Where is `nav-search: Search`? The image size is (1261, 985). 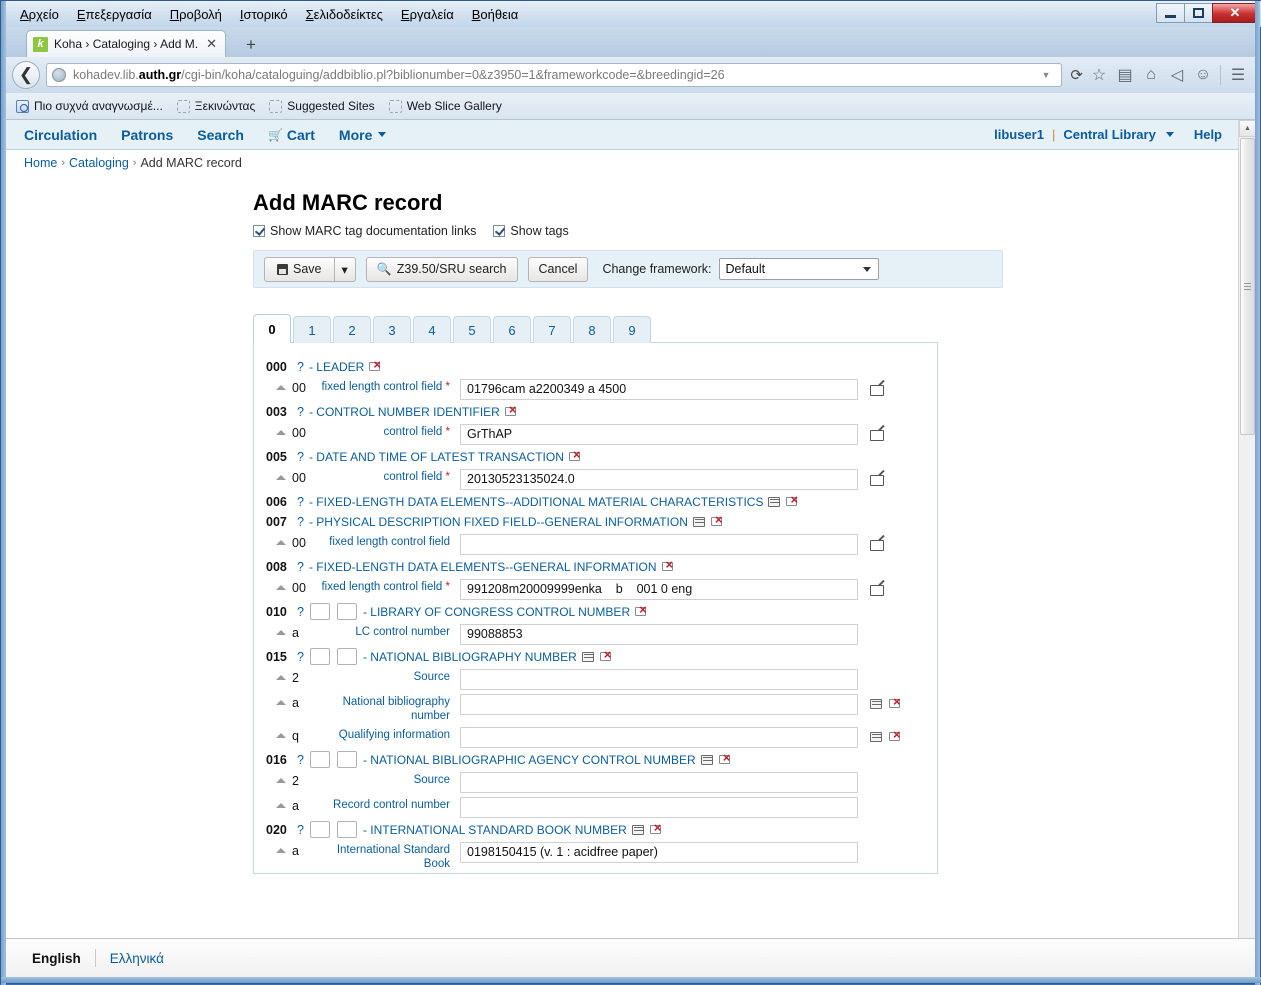
nav-search: Search is located at coordinates (220, 135).